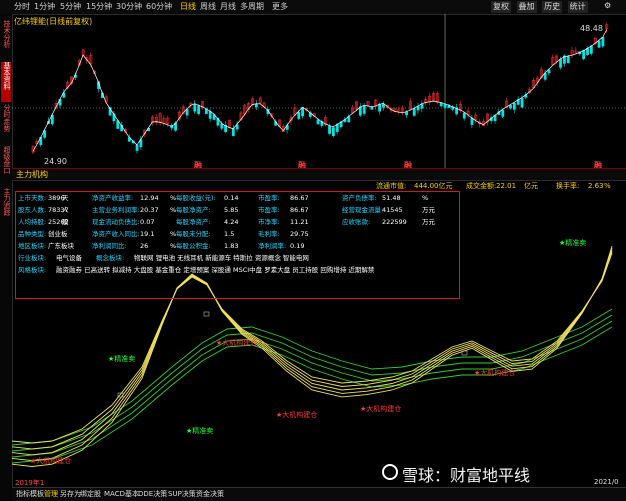 Image resolution: width=626 pixels, height=501 pixels. I want to click on high-price-label: 48.48, so click(591, 28).